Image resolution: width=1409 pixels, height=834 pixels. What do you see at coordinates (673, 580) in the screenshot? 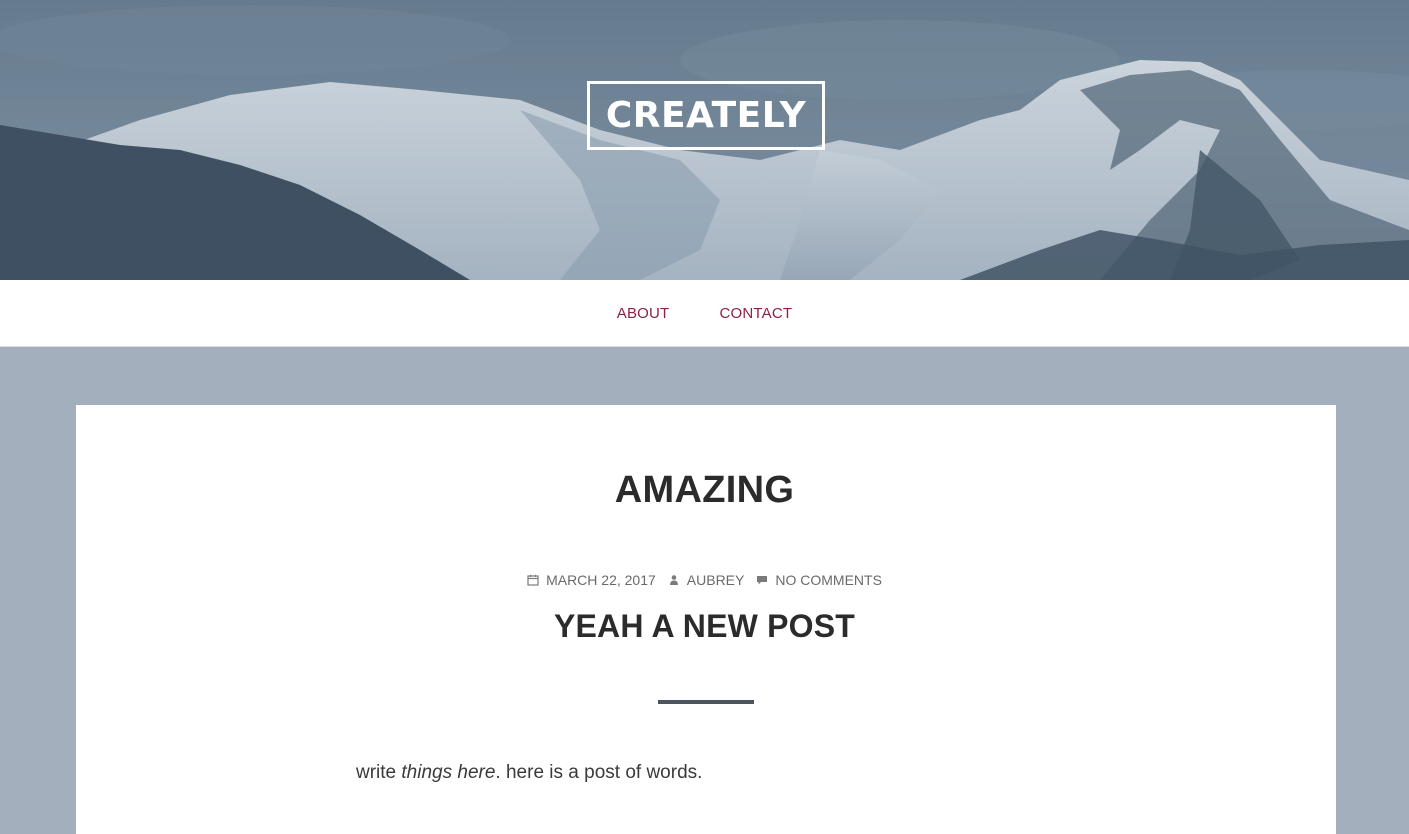
I see `user-icon` at bounding box center [673, 580].